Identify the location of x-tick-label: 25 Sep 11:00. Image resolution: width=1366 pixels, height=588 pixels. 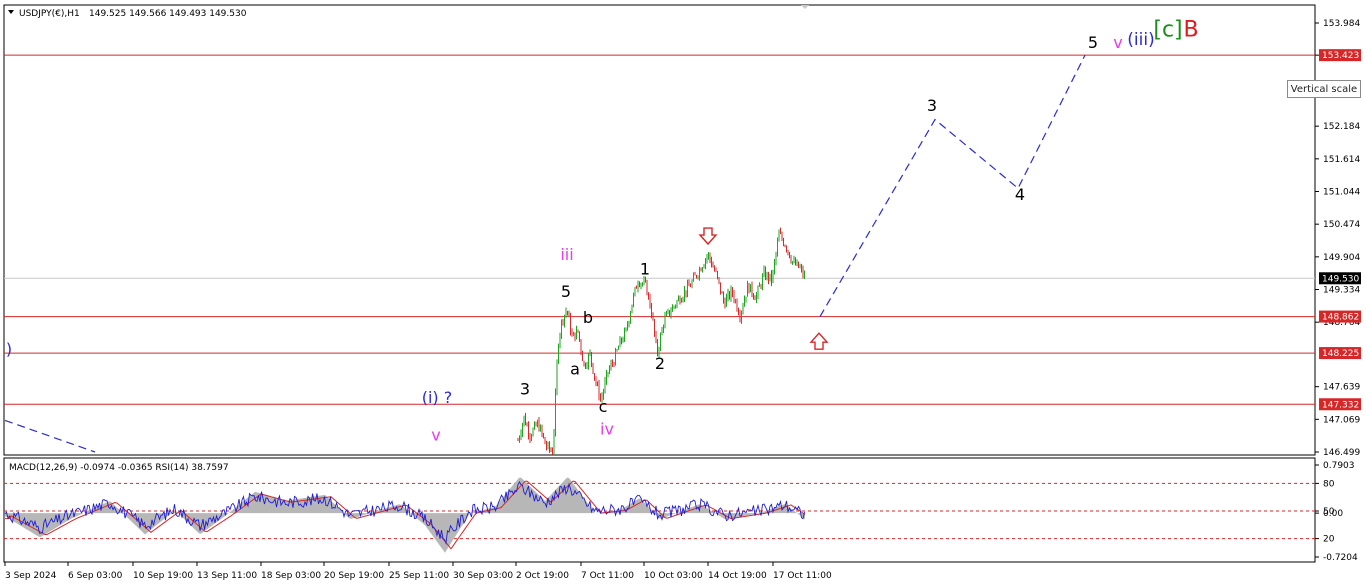
(419, 576).